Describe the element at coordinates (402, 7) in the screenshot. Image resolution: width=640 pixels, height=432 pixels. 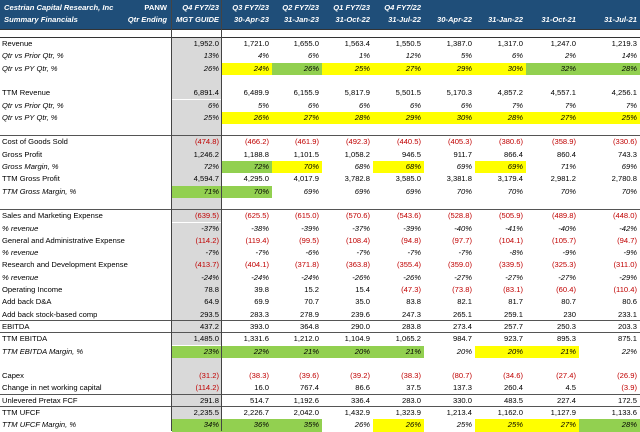
I see `column-header-period: Q4 FY7/22` at that location.